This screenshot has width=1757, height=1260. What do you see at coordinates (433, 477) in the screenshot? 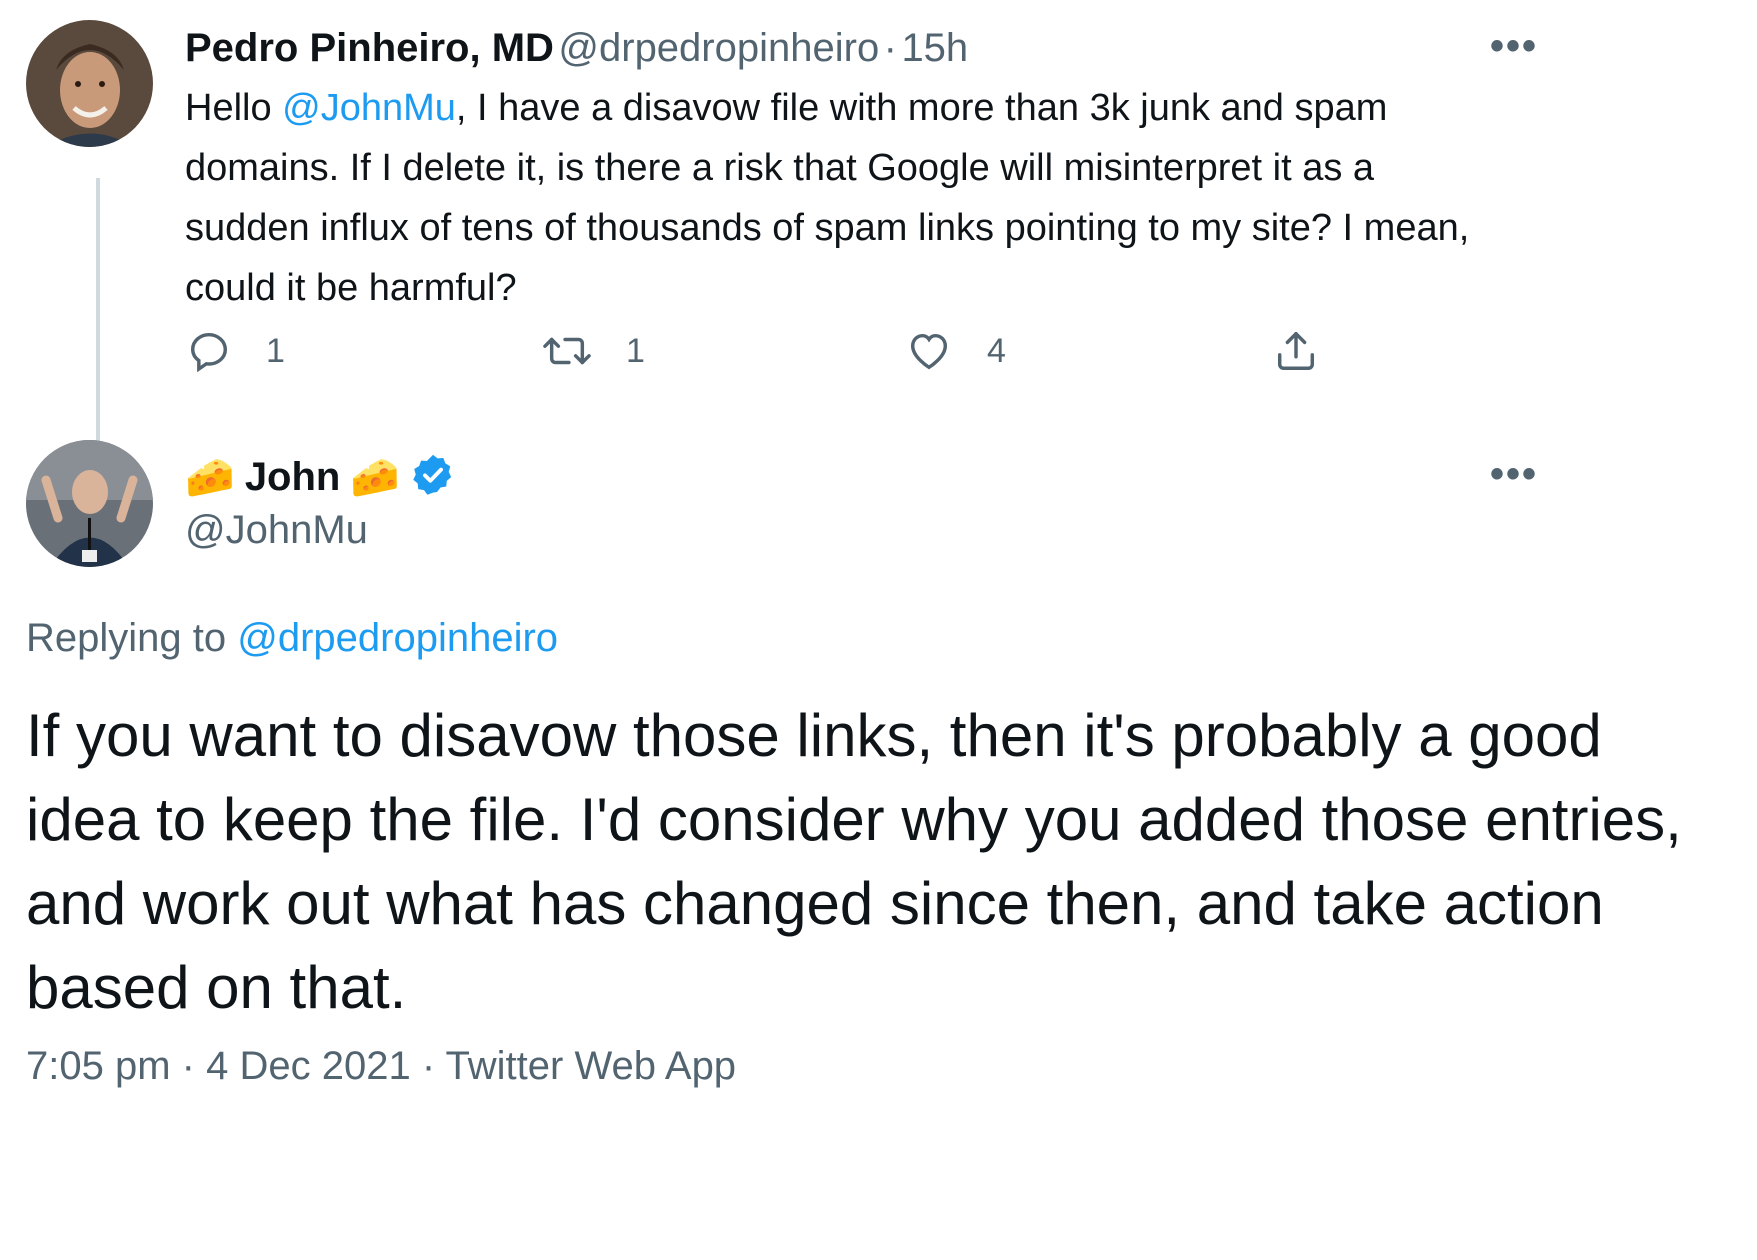
I see `verified-badge-icon` at bounding box center [433, 477].